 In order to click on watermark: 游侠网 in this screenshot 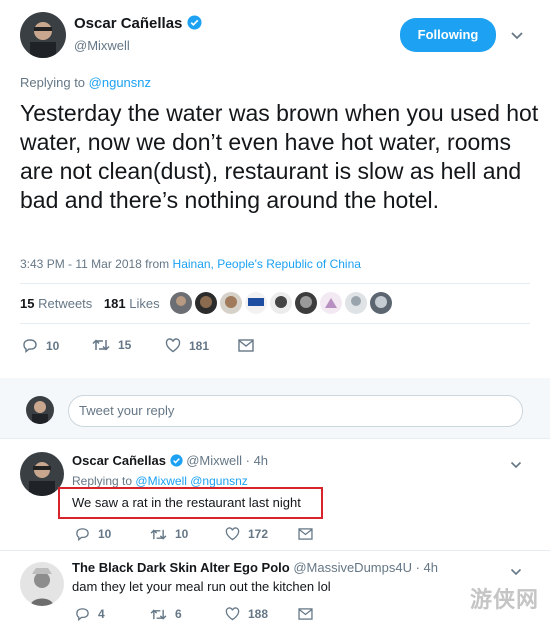, I will do `click(505, 599)`.